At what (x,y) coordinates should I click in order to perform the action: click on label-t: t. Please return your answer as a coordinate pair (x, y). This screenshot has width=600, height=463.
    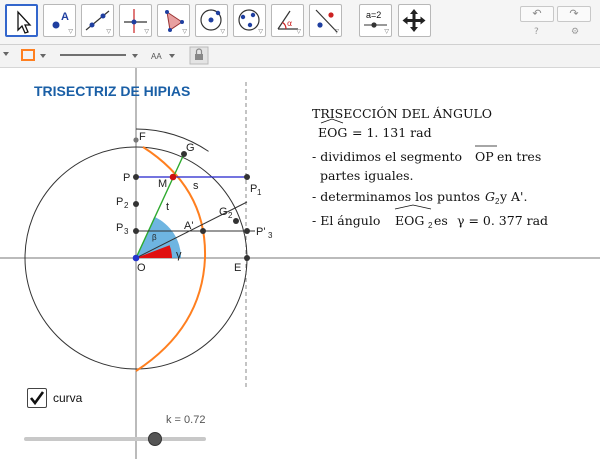
    Looking at the image, I should click on (167, 207).